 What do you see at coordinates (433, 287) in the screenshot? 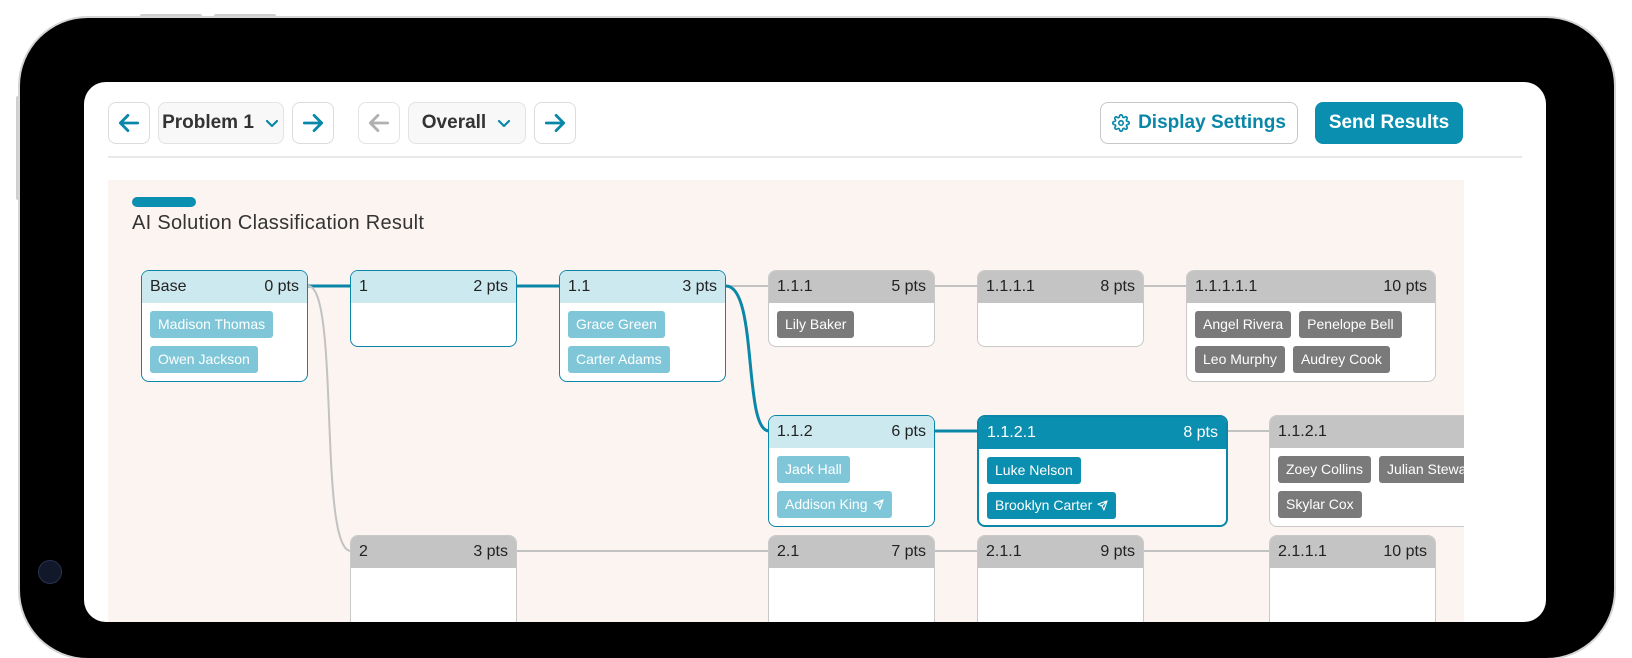
I see `node-header: 1 2 pts` at bounding box center [433, 287].